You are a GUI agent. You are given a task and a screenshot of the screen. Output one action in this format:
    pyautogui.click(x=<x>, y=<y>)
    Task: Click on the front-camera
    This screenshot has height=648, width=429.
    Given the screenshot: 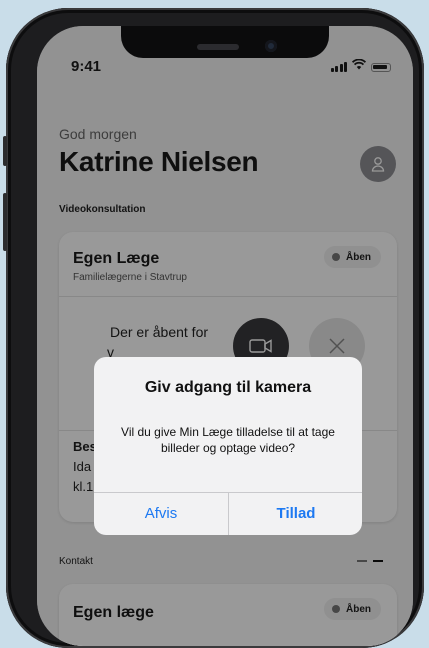 What is the action you would take?
    pyautogui.click(x=271, y=46)
    